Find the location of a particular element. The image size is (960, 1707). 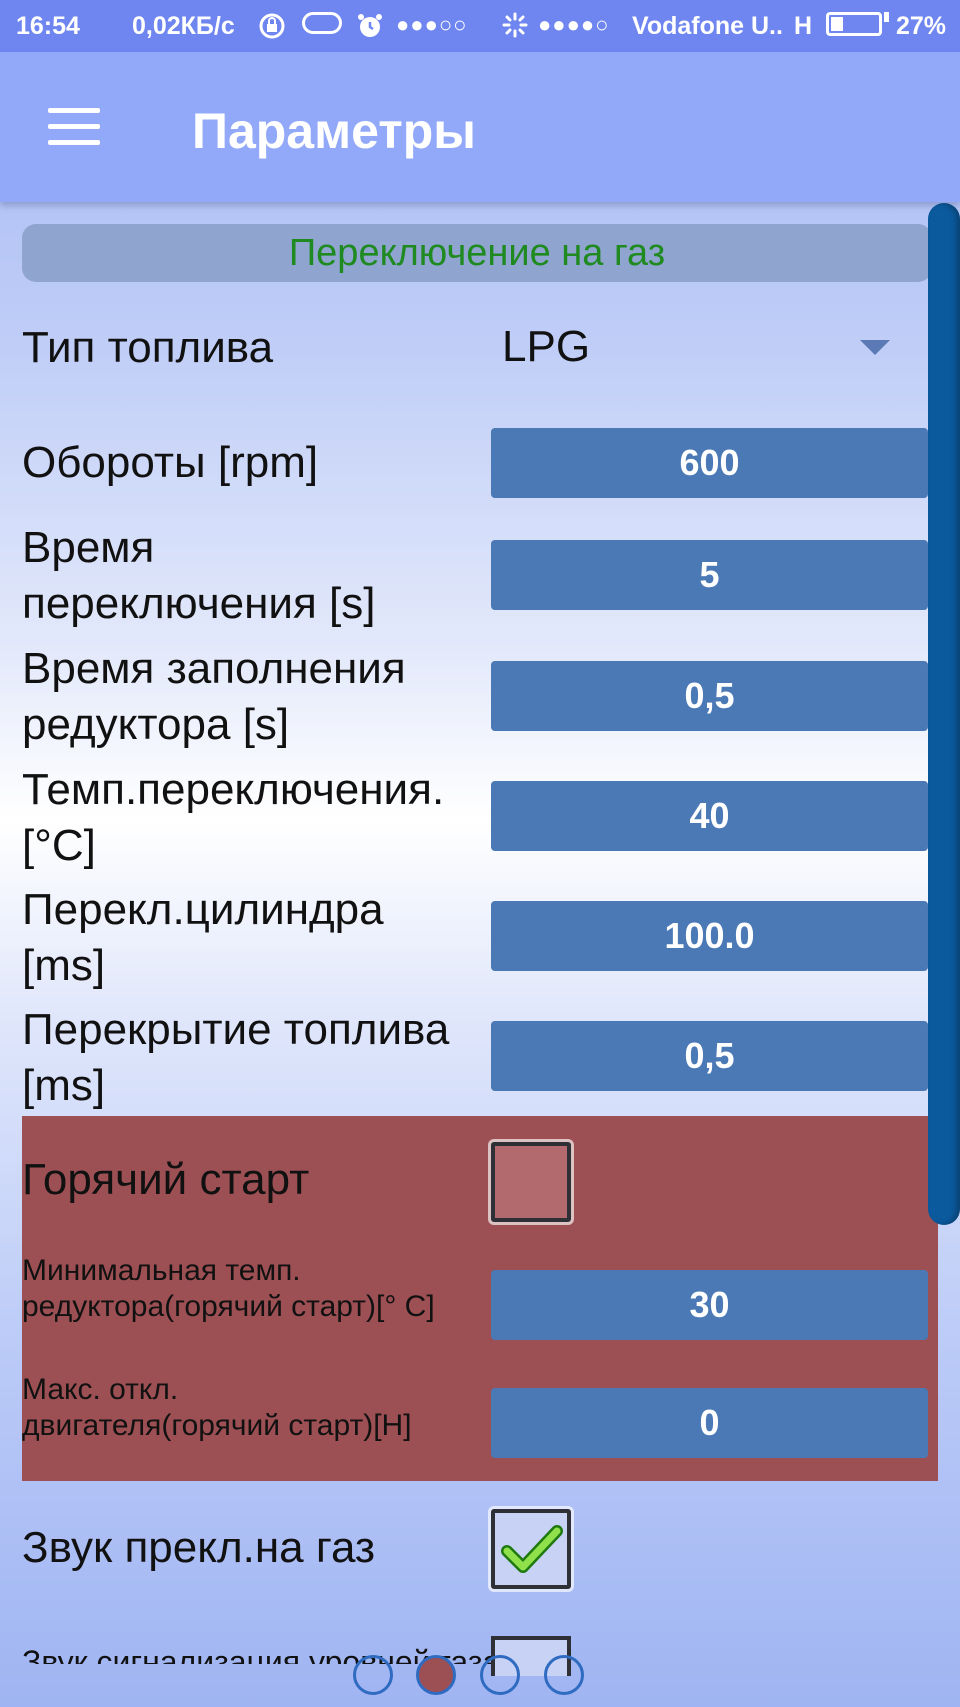

scrollbar is located at coordinates (944, 714).